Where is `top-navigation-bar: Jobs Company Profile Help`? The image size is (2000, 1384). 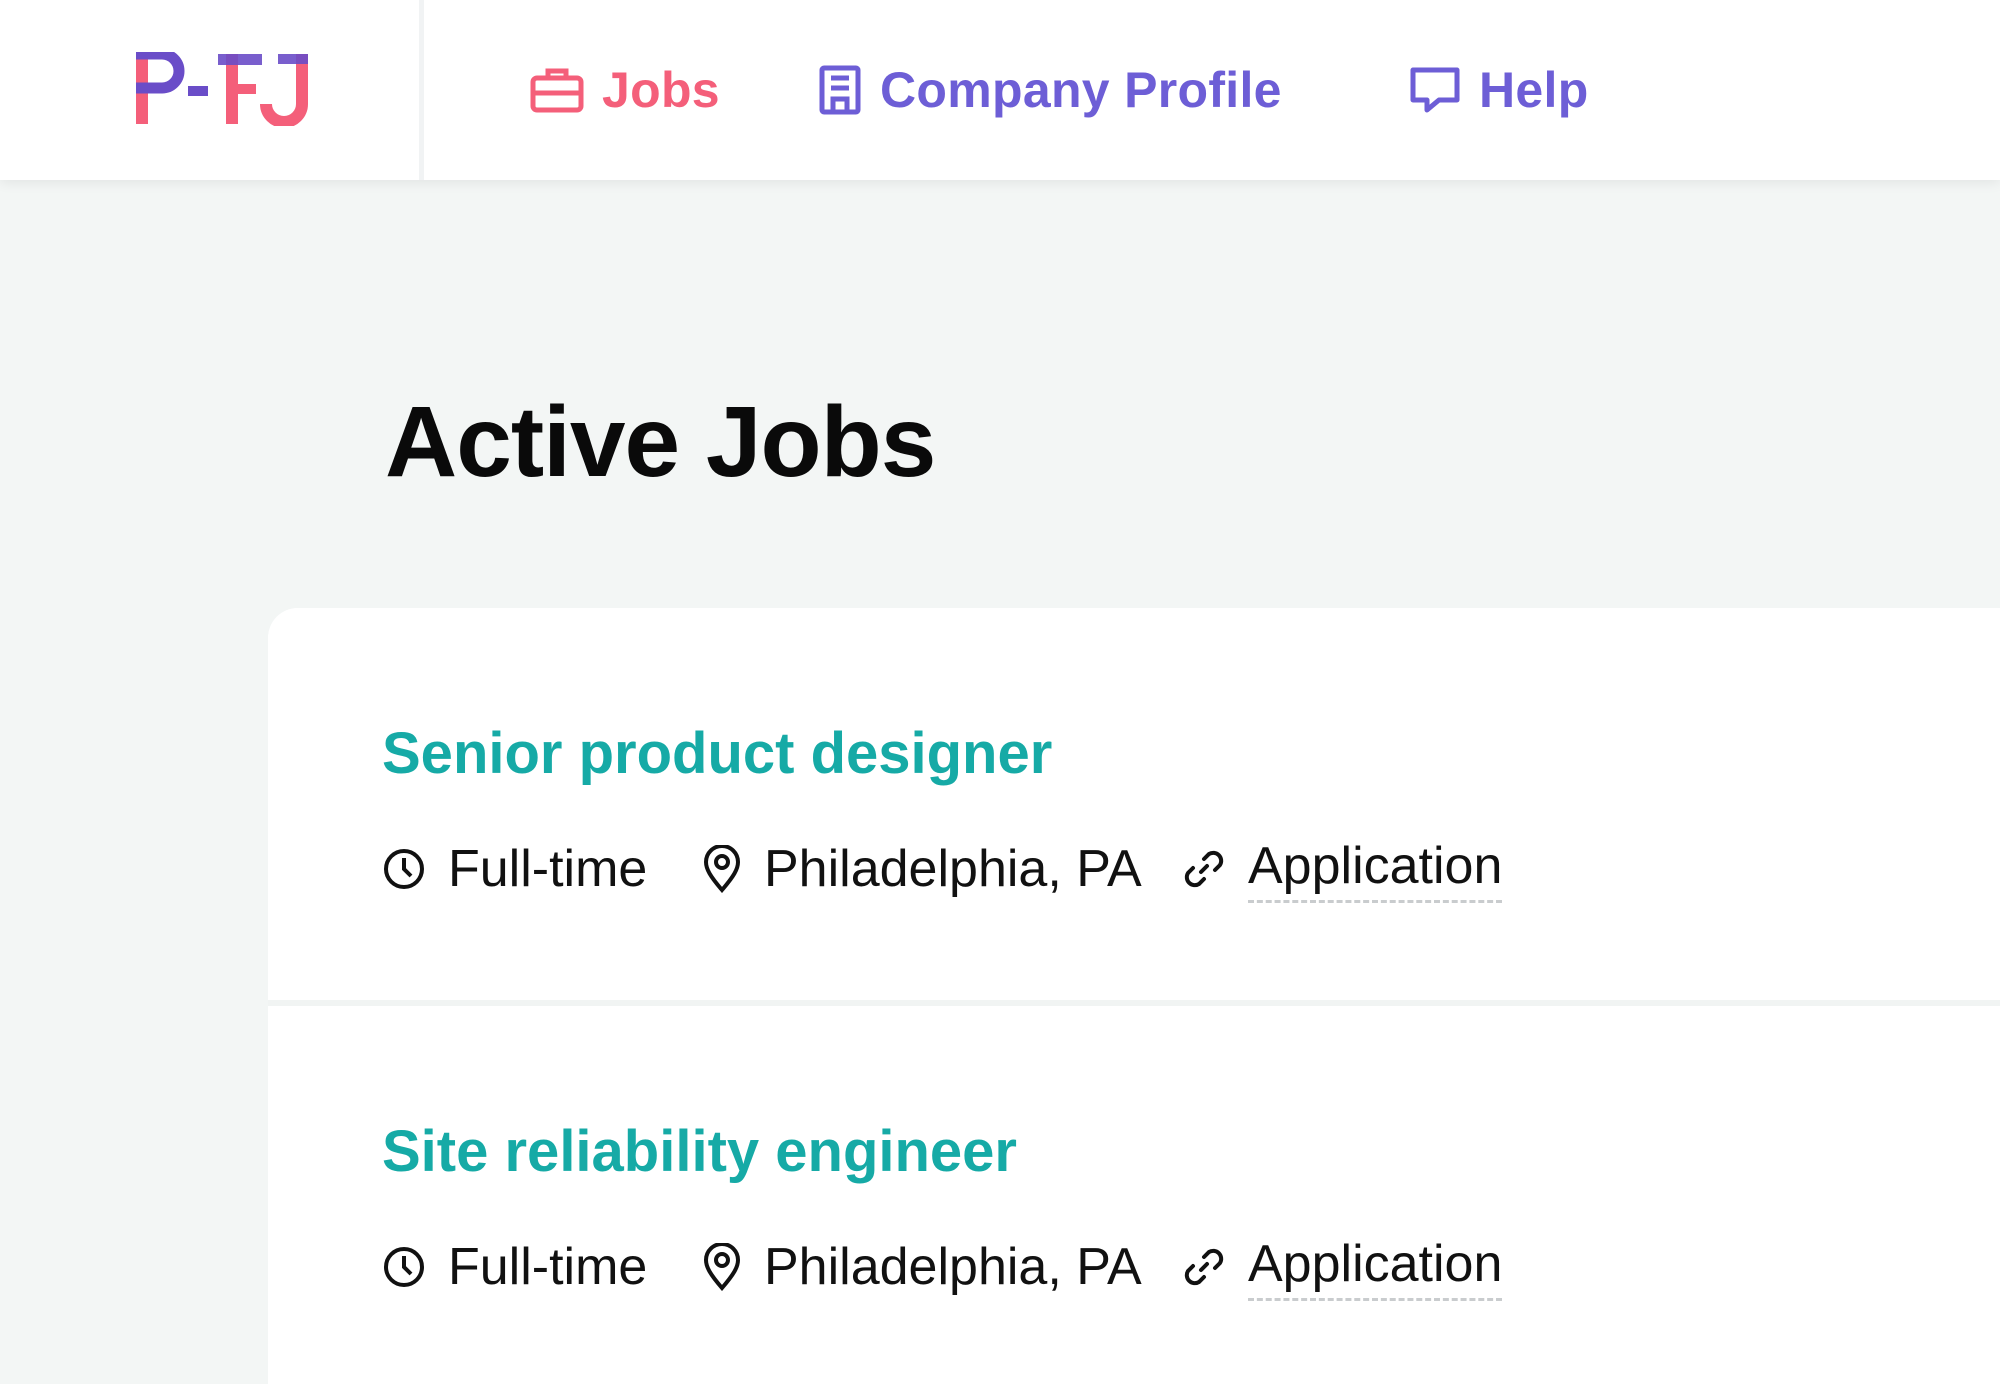 top-navigation-bar: Jobs Company Profile Help is located at coordinates (1000, 90).